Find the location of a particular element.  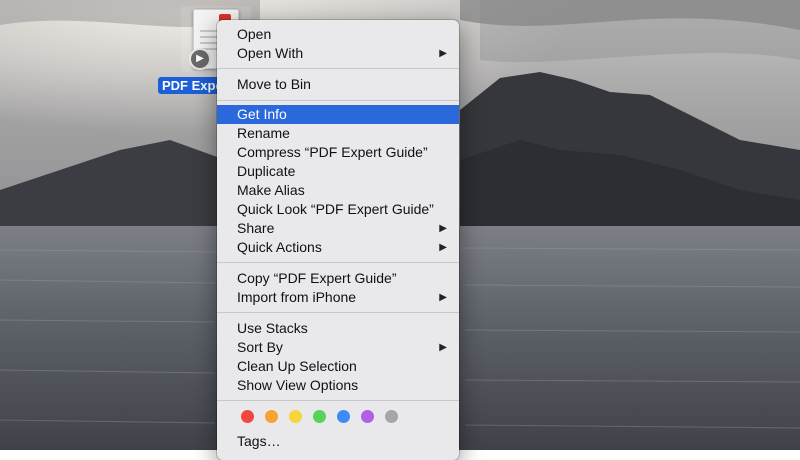

menu-item-label: Open is located at coordinates (254, 34).